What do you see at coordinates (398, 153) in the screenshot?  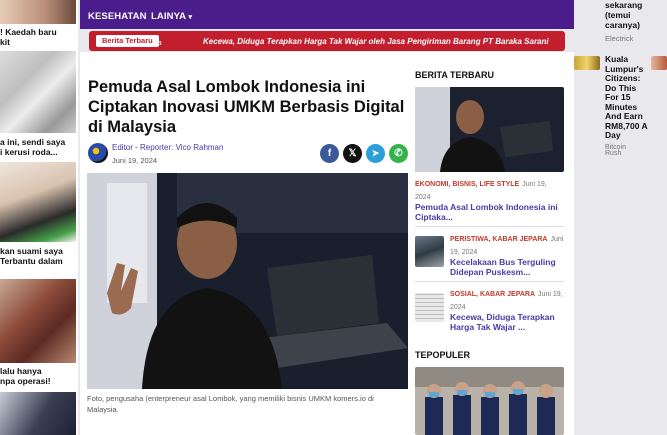 I see `whatsapp-share-icon: ✆` at bounding box center [398, 153].